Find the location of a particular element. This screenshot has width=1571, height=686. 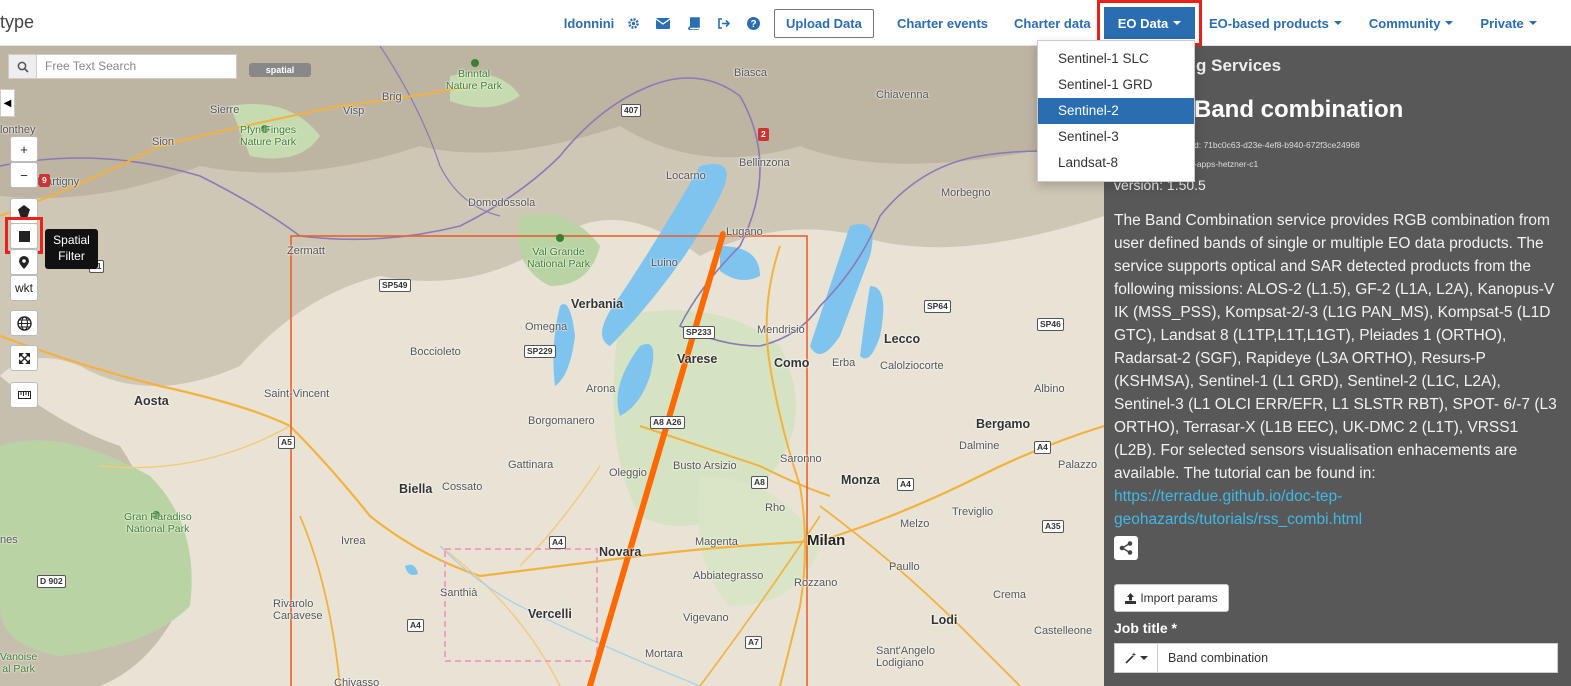

map-label-sant-angelo: Sant'Angelo Lodigiano is located at coordinates (905, 657).